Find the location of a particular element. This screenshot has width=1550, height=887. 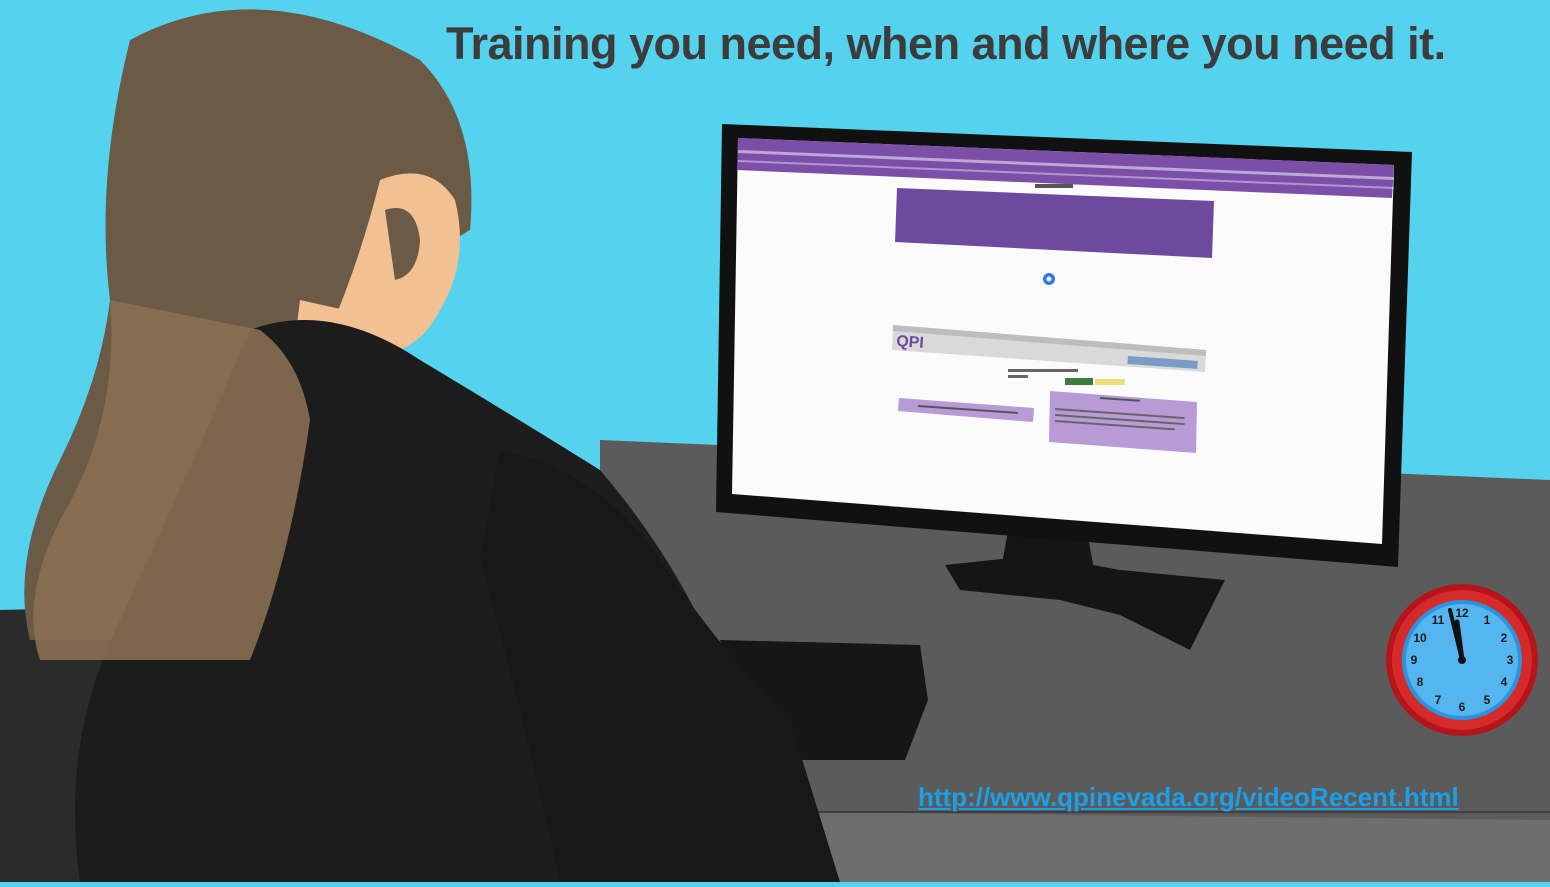

screen-title-text is located at coordinates (1054, 186).